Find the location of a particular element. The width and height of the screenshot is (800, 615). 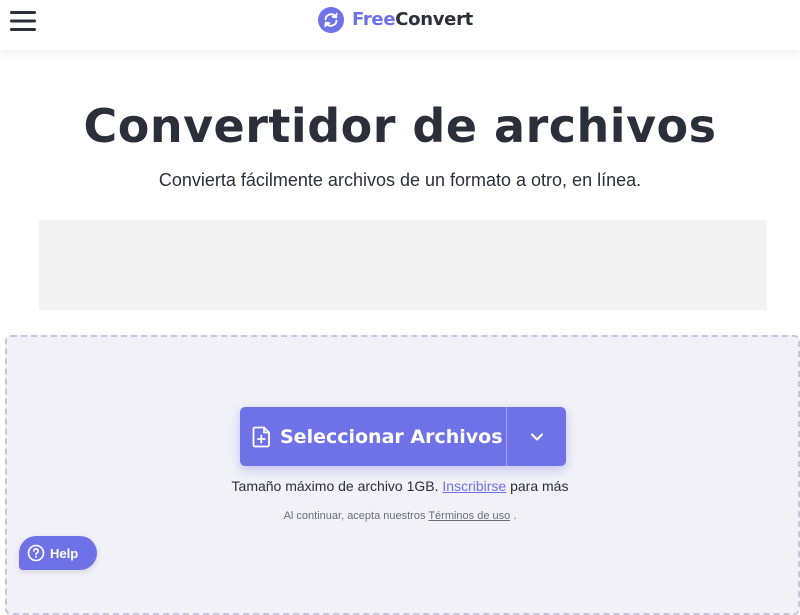

help-button: Help is located at coordinates (58, 553).